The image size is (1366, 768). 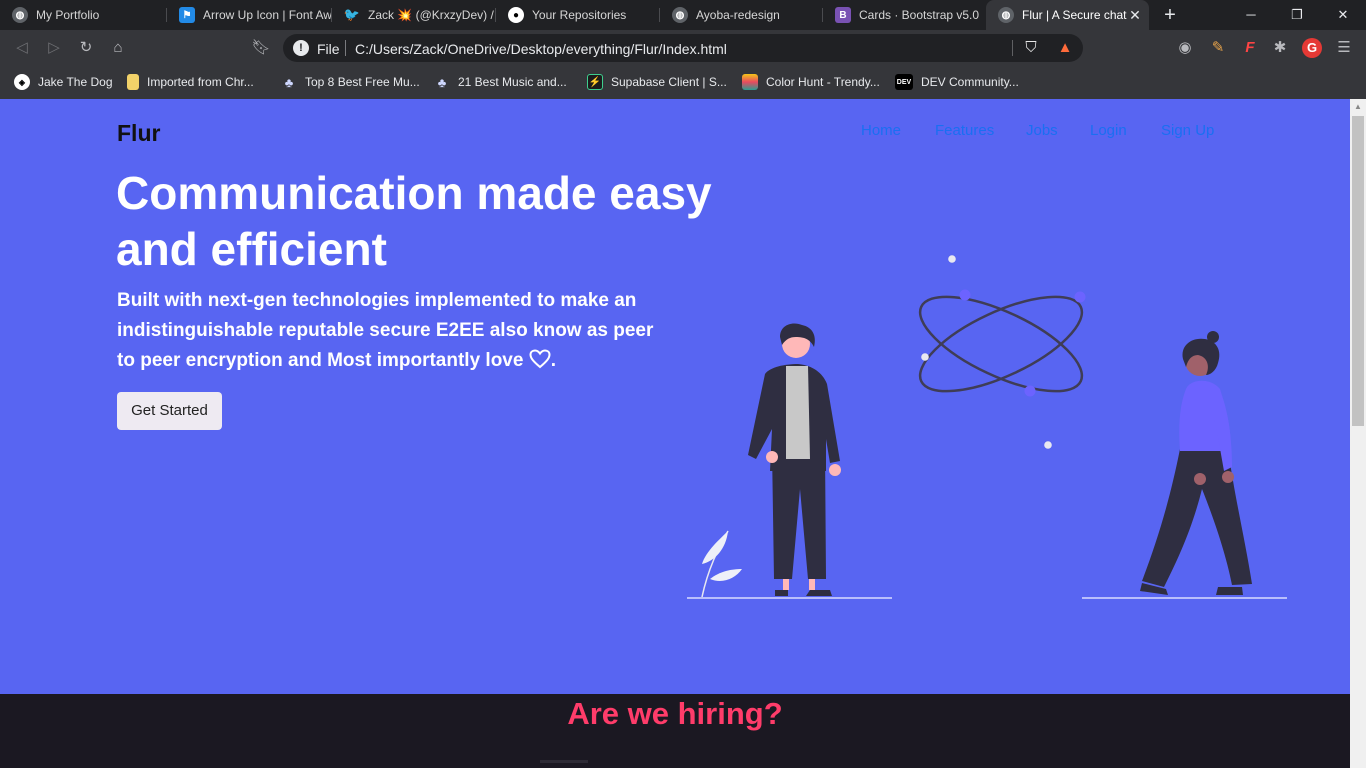 I want to click on man-illustration, so click(x=794, y=459).